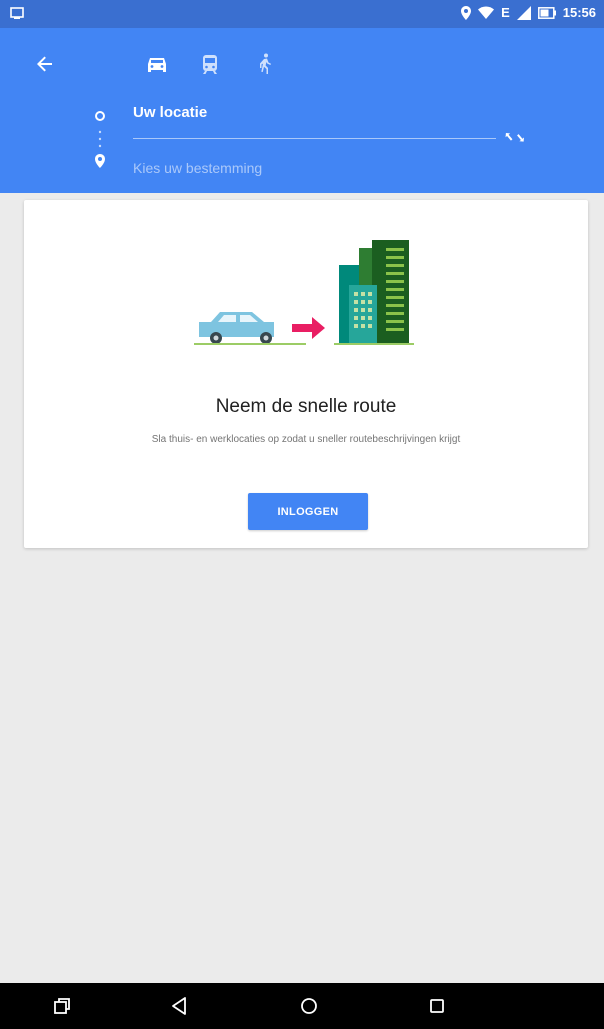  What do you see at coordinates (308, 511) in the screenshot?
I see `login-button: INLOGGEN` at bounding box center [308, 511].